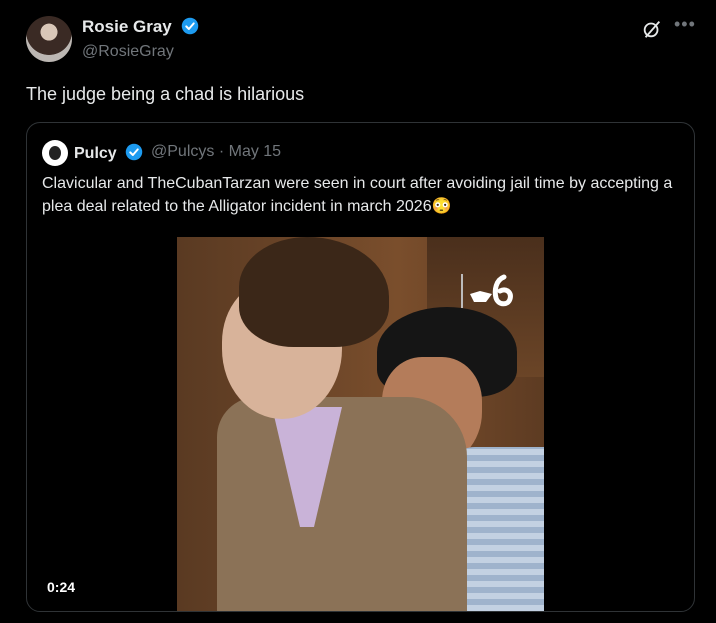 Image resolution: width=716 pixels, height=623 pixels. I want to click on tweet-avatar, so click(49, 39).